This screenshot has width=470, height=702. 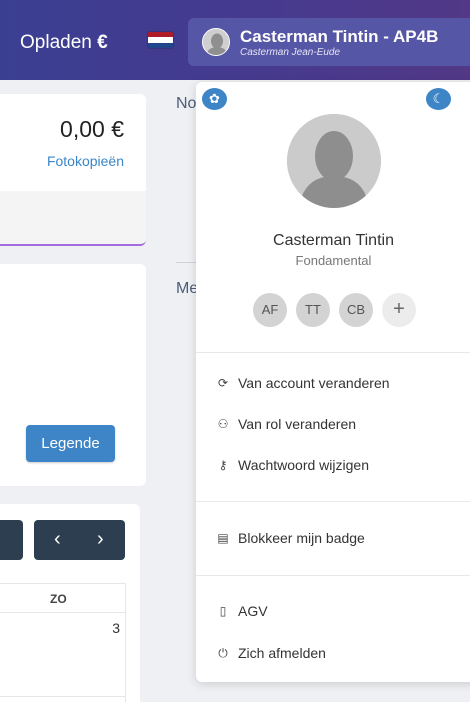 What do you see at coordinates (57, 539) in the screenshot?
I see `chevron-left-icon: ‹` at bounding box center [57, 539].